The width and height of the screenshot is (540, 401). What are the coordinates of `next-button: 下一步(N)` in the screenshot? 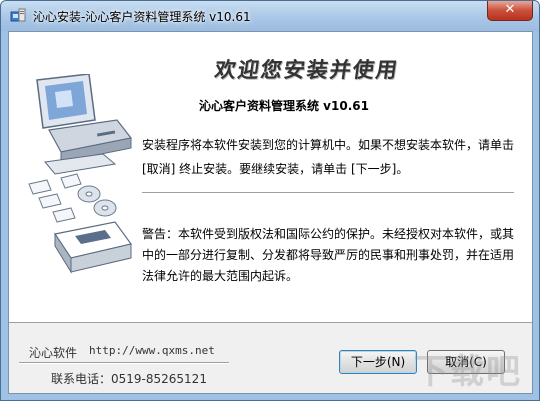 It's located at (378, 362).